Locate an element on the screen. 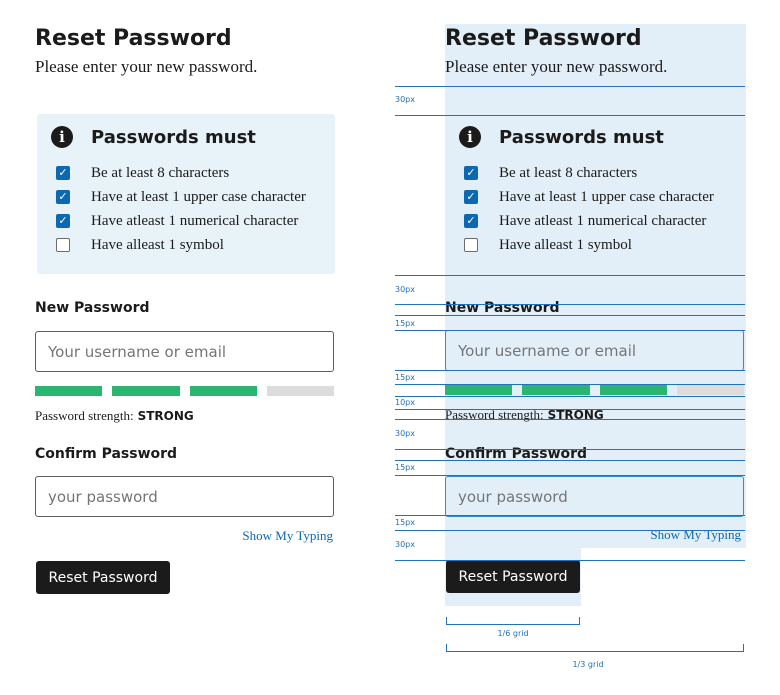 The height and width of the screenshot is (695, 780). password-strength-text: Password strength: STRONG is located at coordinates (114, 416).